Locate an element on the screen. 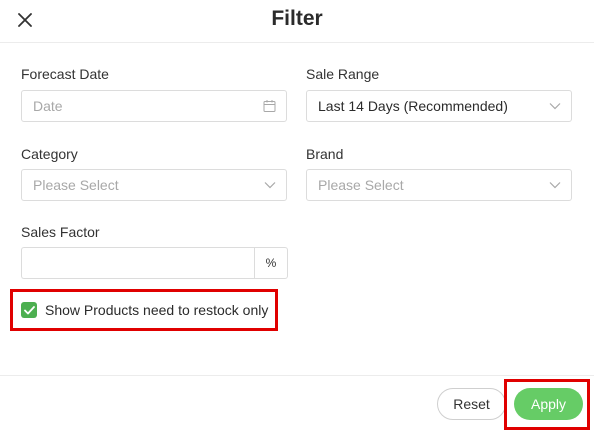 Image resolution: width=594 pixels, height=437 pixels. restock-label: Show Products need to restock only is located at coordinates (156, 310).